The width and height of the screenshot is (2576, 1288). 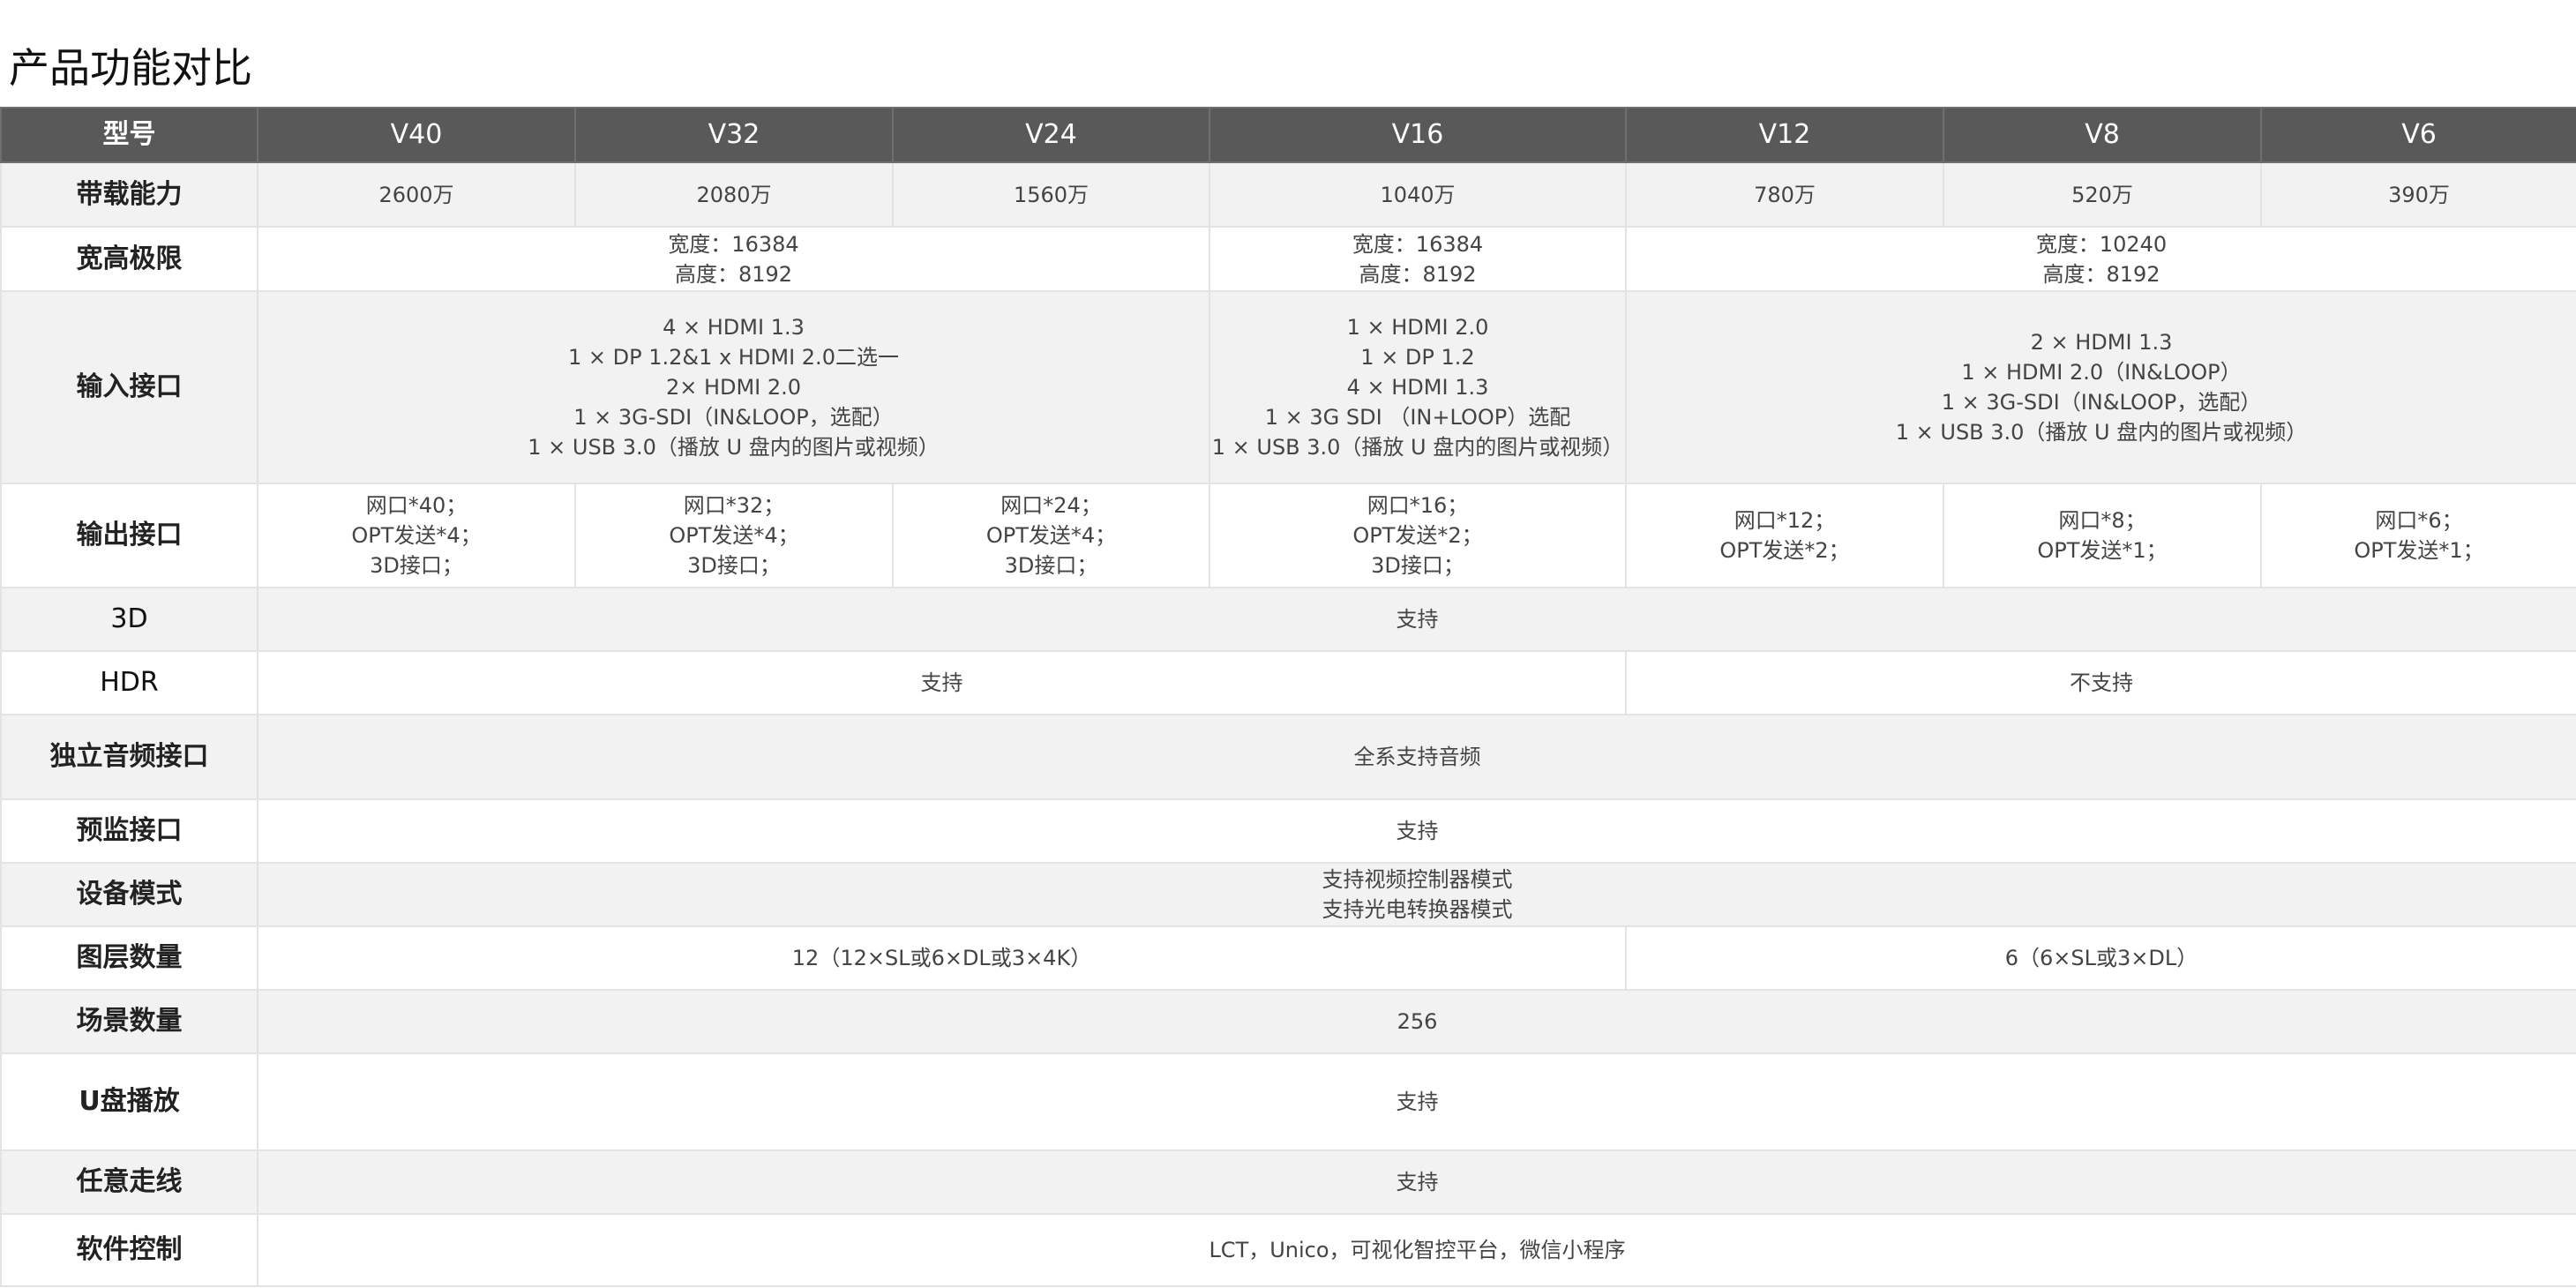 What do you see at coordinates (734, 259) in the screenshot?
I see `cell-resolution-v40-v24: 宽度：16384 高度：8192` at bounding box center [734, 259].